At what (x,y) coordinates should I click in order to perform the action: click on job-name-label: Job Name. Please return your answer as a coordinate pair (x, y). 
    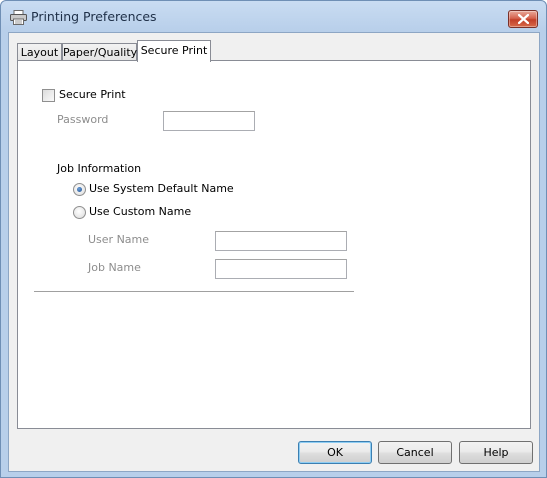
    Looking at the image, I should click on (114, 267).